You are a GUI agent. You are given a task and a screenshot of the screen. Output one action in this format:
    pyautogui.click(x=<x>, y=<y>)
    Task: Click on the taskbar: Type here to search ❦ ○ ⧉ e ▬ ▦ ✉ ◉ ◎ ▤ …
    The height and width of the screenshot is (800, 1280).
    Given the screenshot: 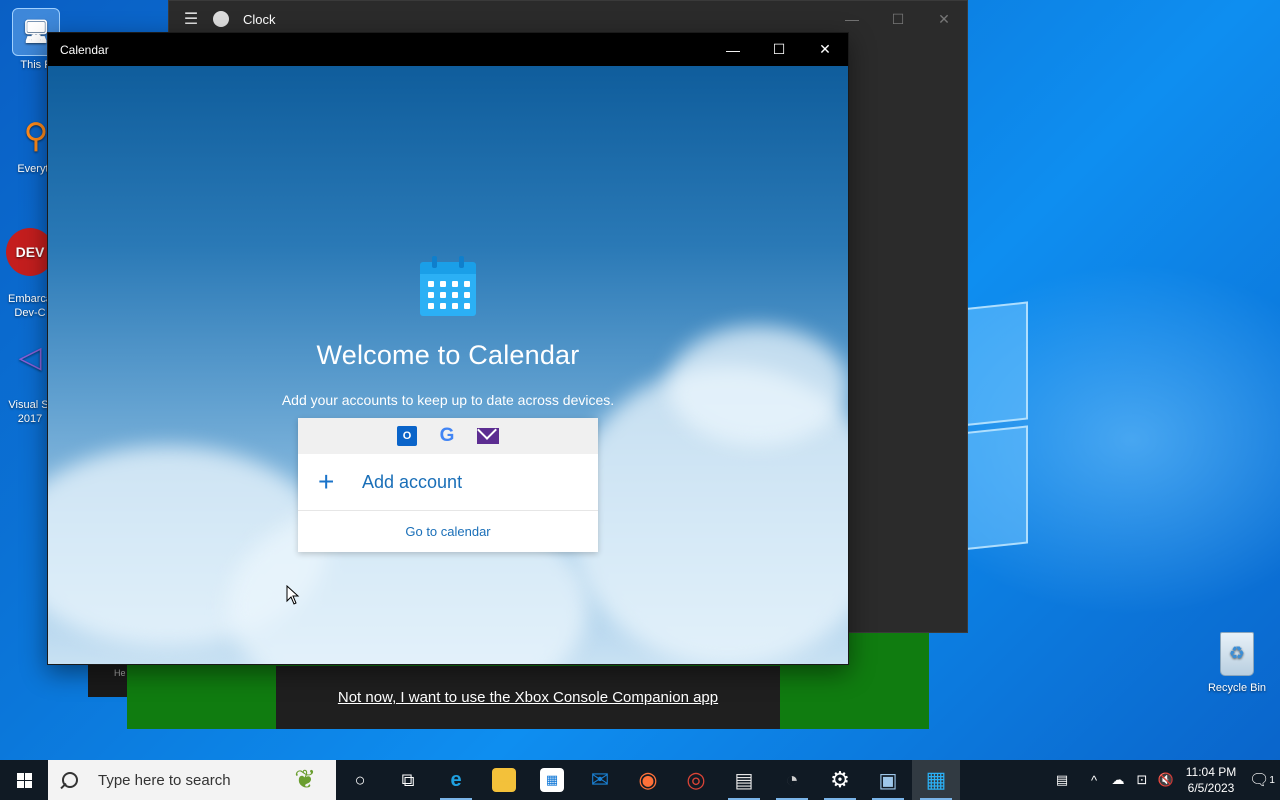 What is the action you would take?
    pyautogui.click(x=640, y=780)
    